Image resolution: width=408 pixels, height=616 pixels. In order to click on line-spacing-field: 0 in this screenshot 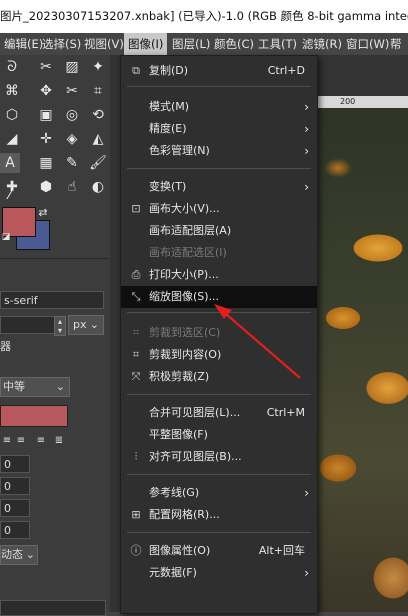, I will do `click(15, 486)`.